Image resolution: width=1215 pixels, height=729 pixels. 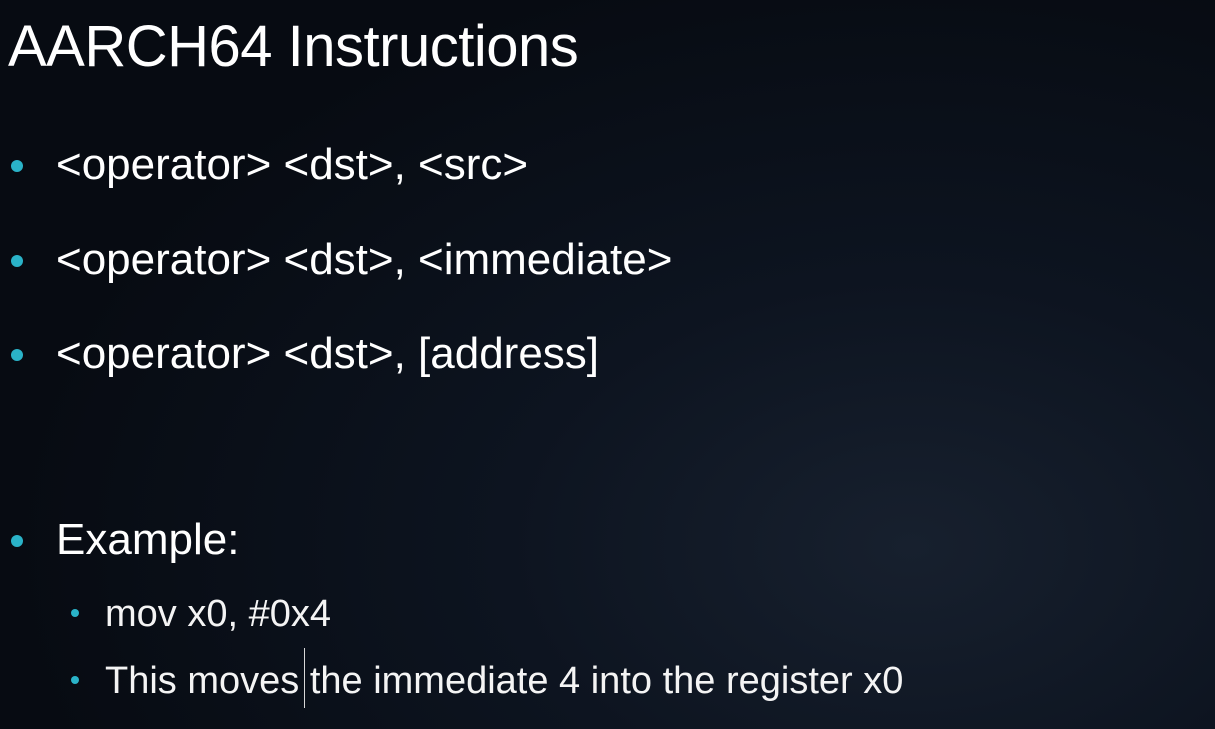 What do you see at coordinates (364, 259) in the screenshot?
I see `bullet-text: <operator> <dst>, <immediate>` at bounding box center [364, 259].